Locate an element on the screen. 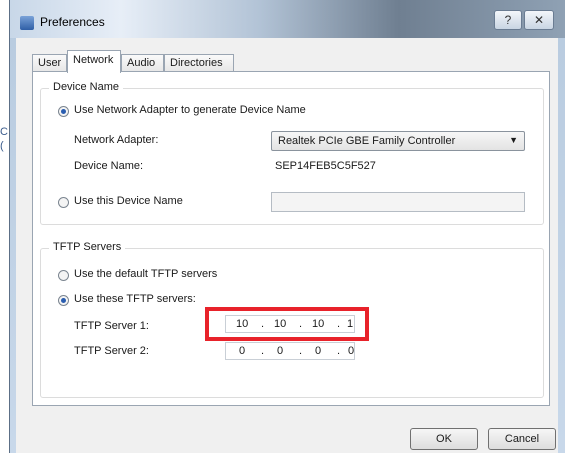 Image resolution: width=565 pixels, height=453 pixels. tab-directories: Directories is located at coordinates (199, 63).